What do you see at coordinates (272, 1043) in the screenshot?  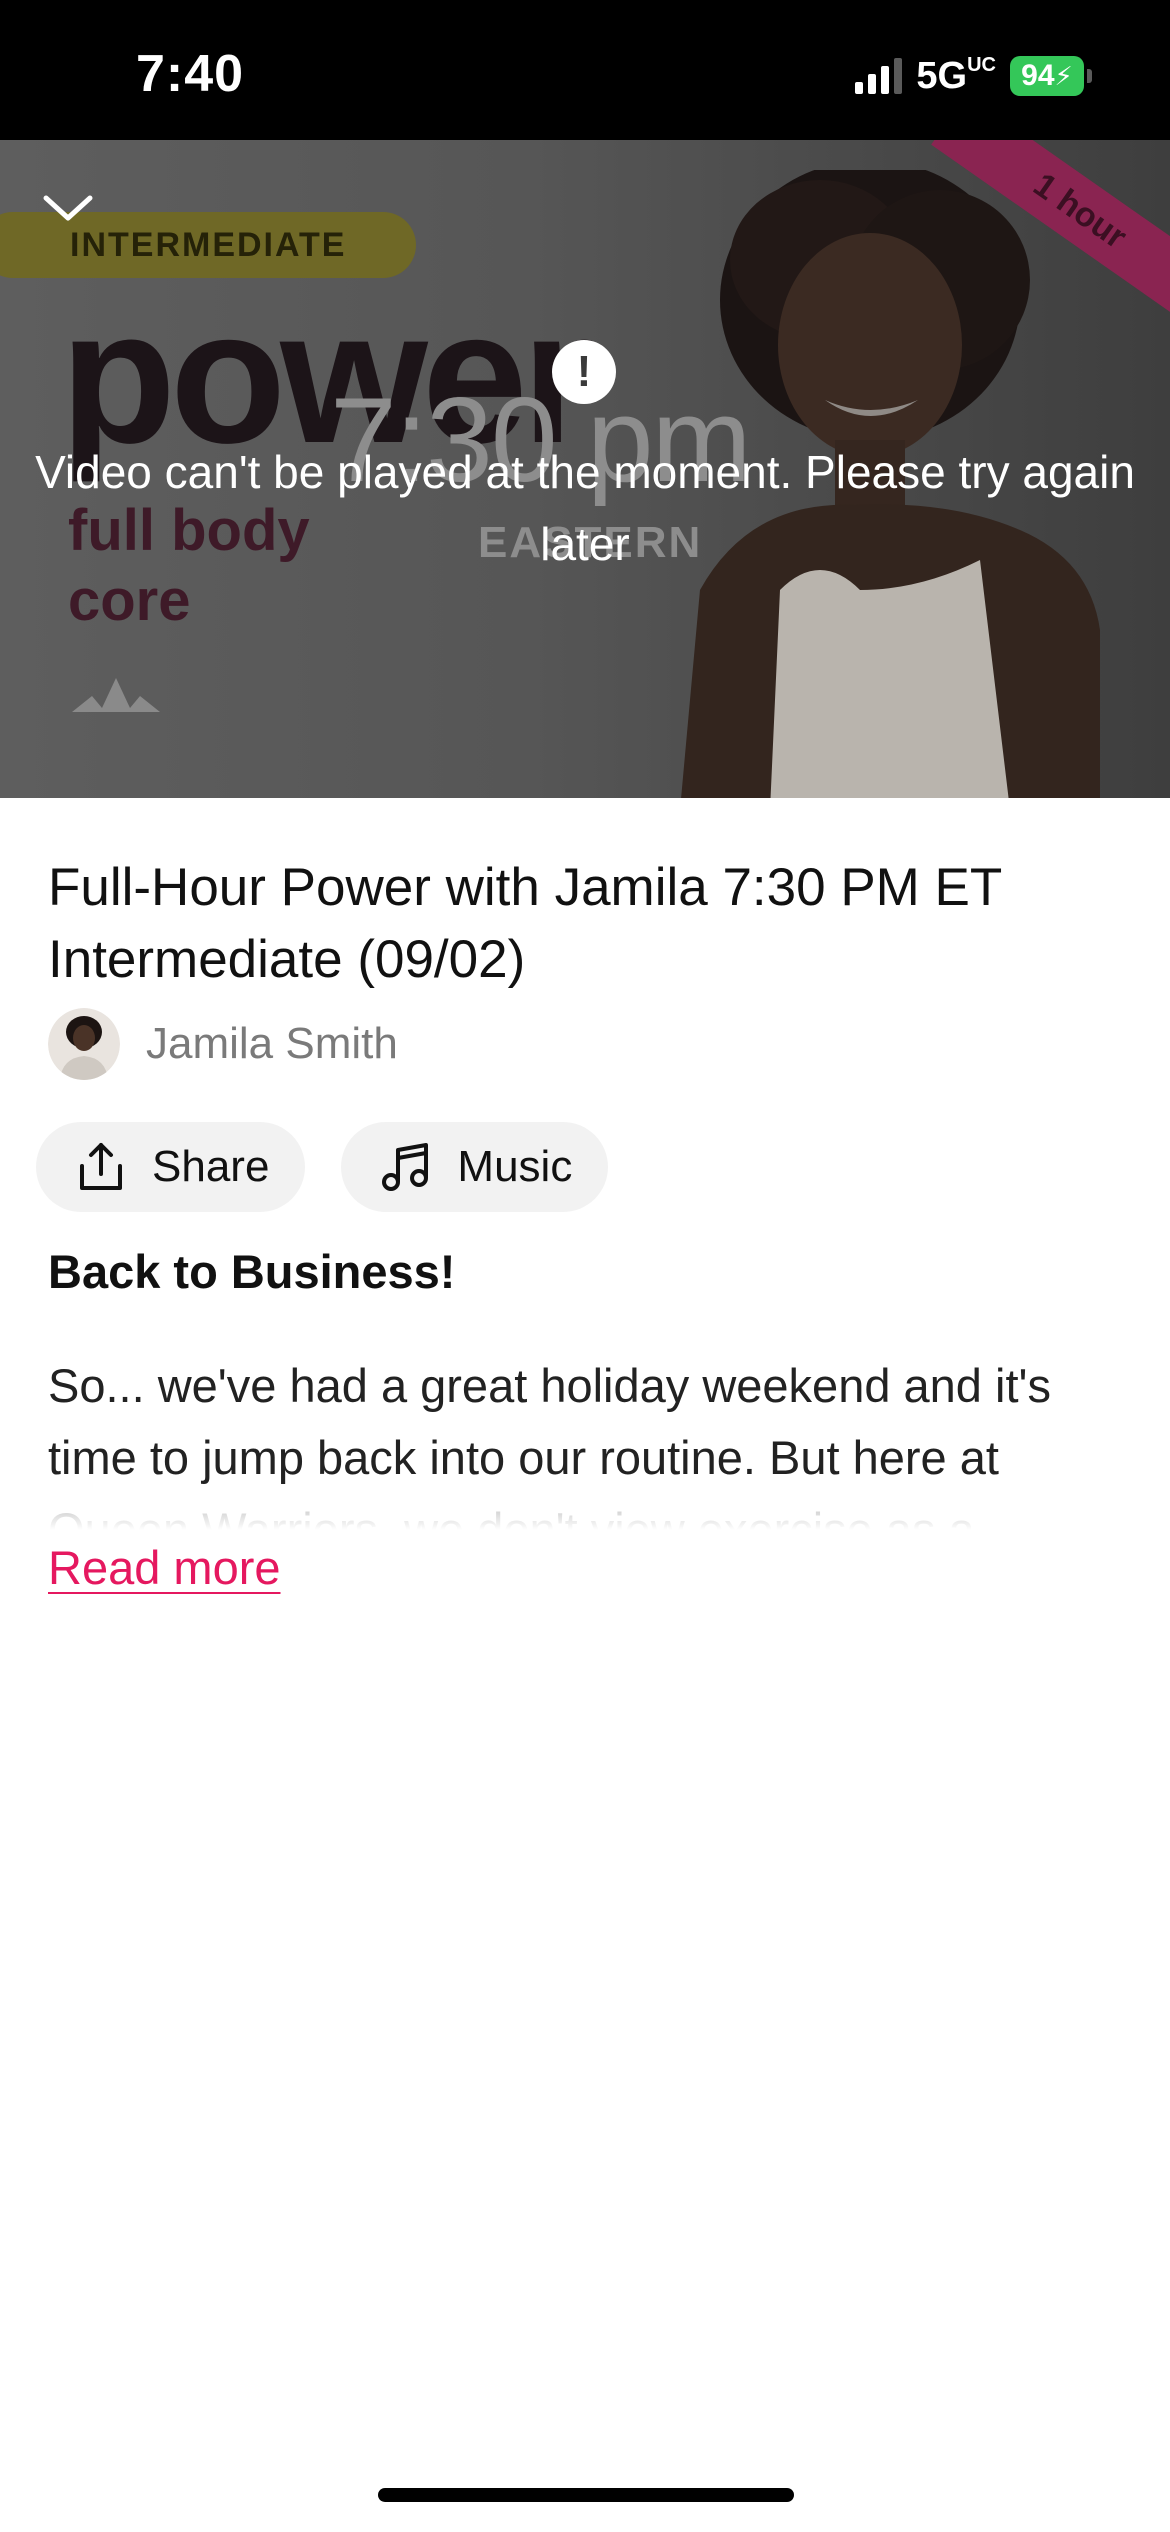 I see `instructor-name: Jamila Smith` at bounding box center [272, 1043].